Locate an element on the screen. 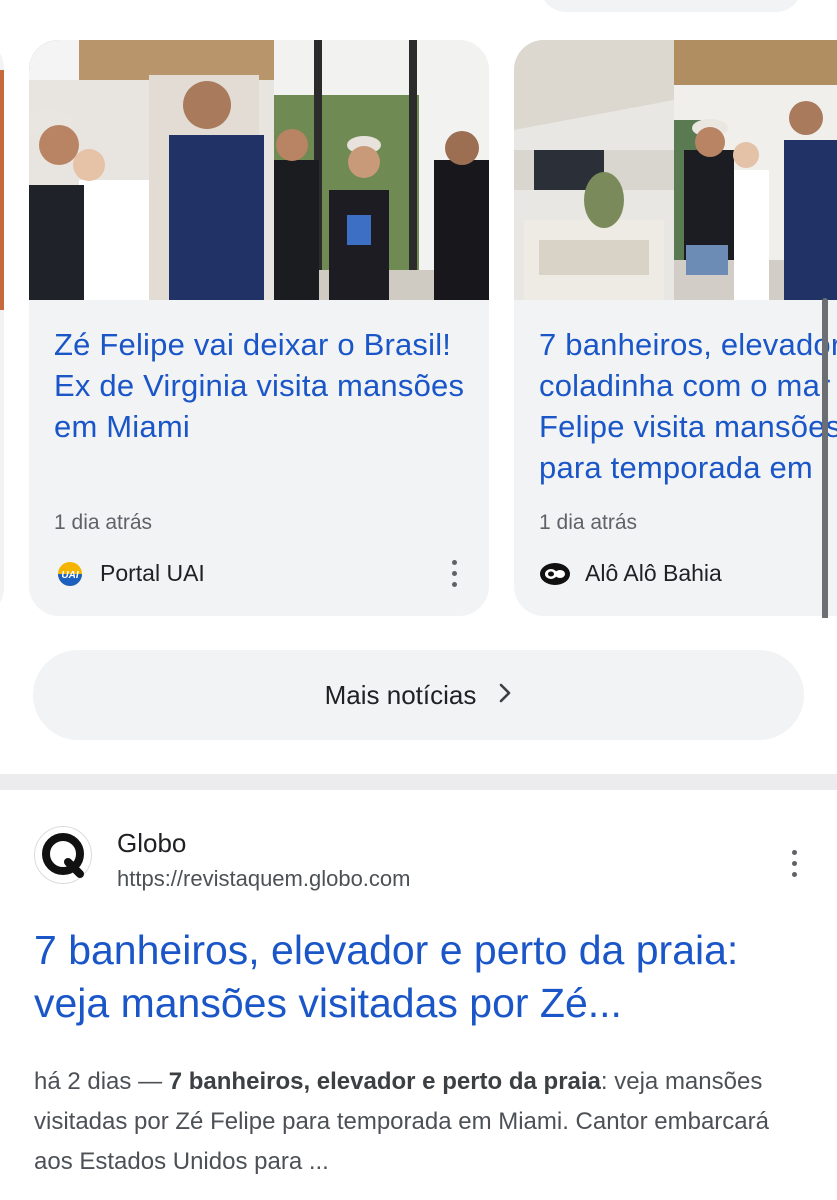 This screenshot has width=837, height=1200. snippet-date: há 2 dias — is located at coordinates (101, 1081).